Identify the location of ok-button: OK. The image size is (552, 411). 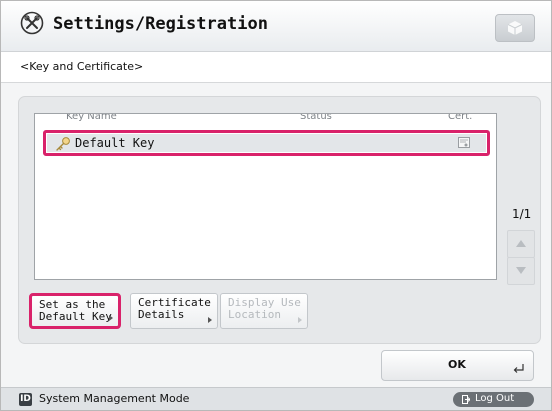
(457, 365).